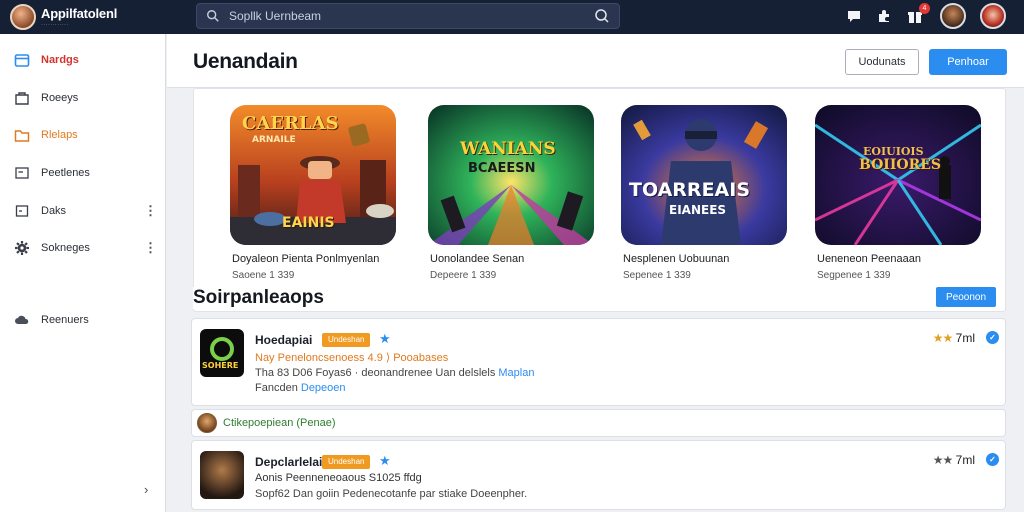 Image resolution: width=1024 pixels, height=512 pixels. What do you see at coordinates (54, 211) in the screenshot?
I see `sidebar-item-label: Daks` at bounding box center [54, 211].